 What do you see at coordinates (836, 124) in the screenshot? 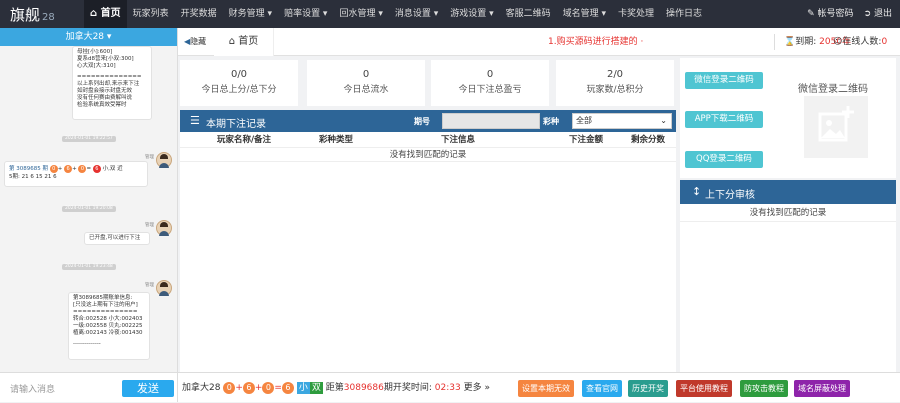
I see `image-placeholder-icon` at bounding box center [836, 124].